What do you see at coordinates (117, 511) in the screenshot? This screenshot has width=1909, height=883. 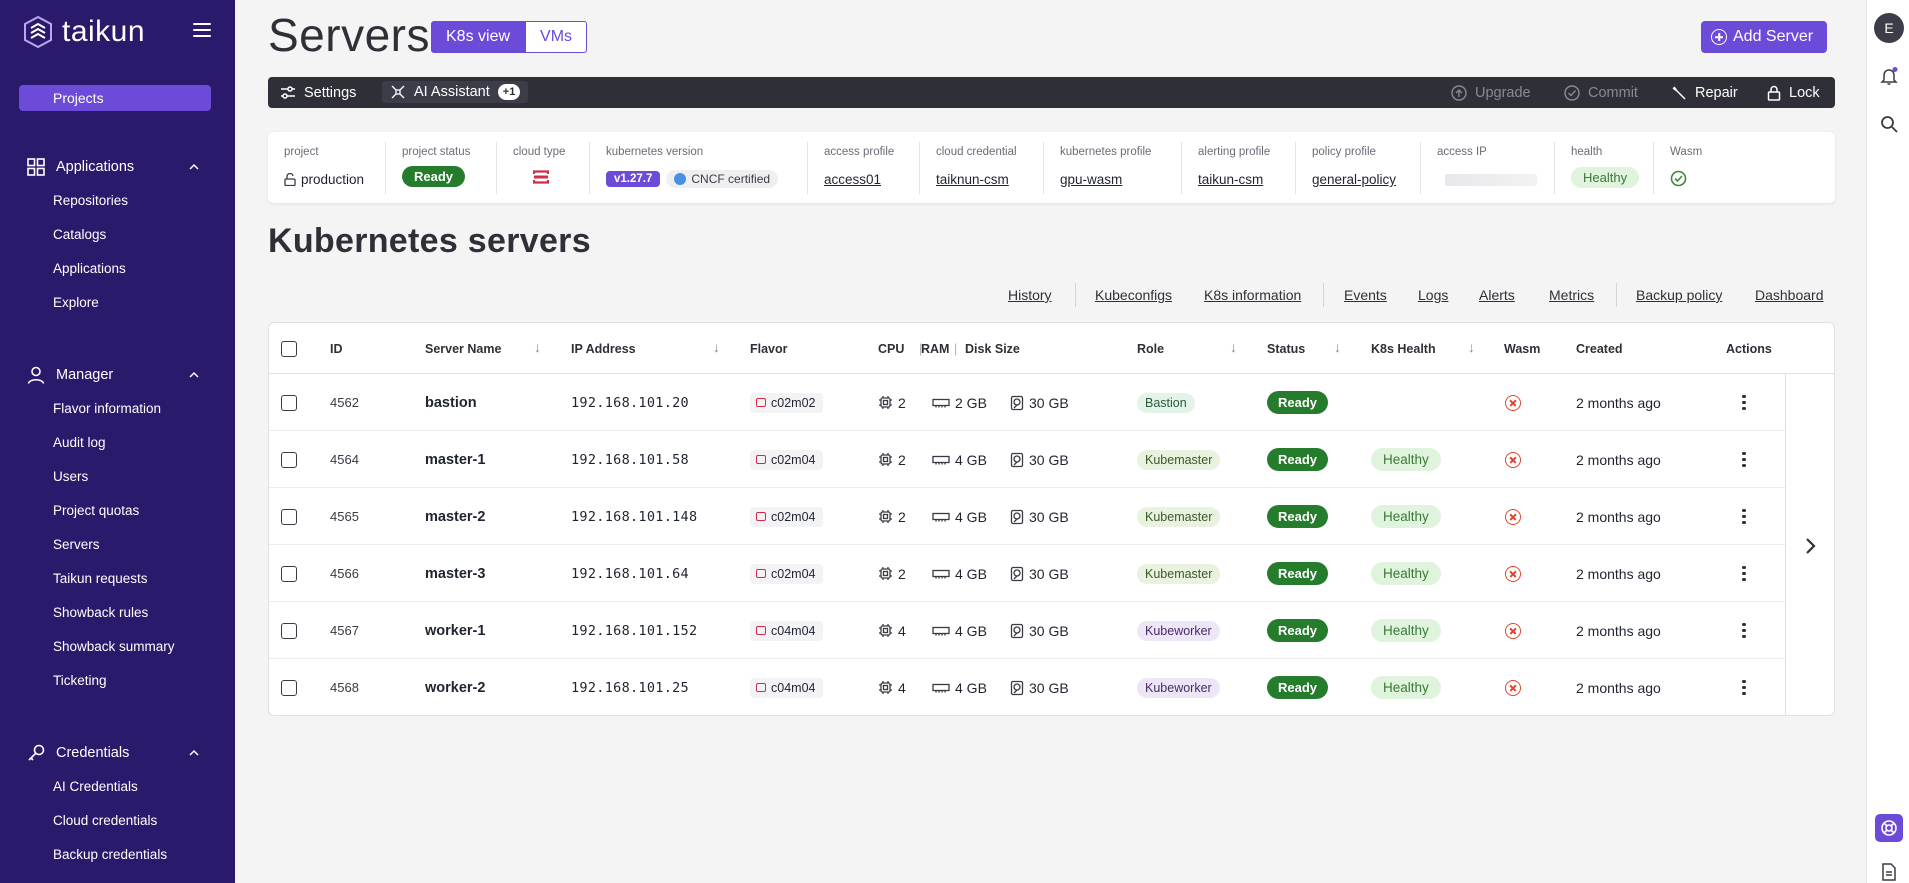 I see `sidebar-item-project-quotas: Project quotas` at bounding box center [117, 511].